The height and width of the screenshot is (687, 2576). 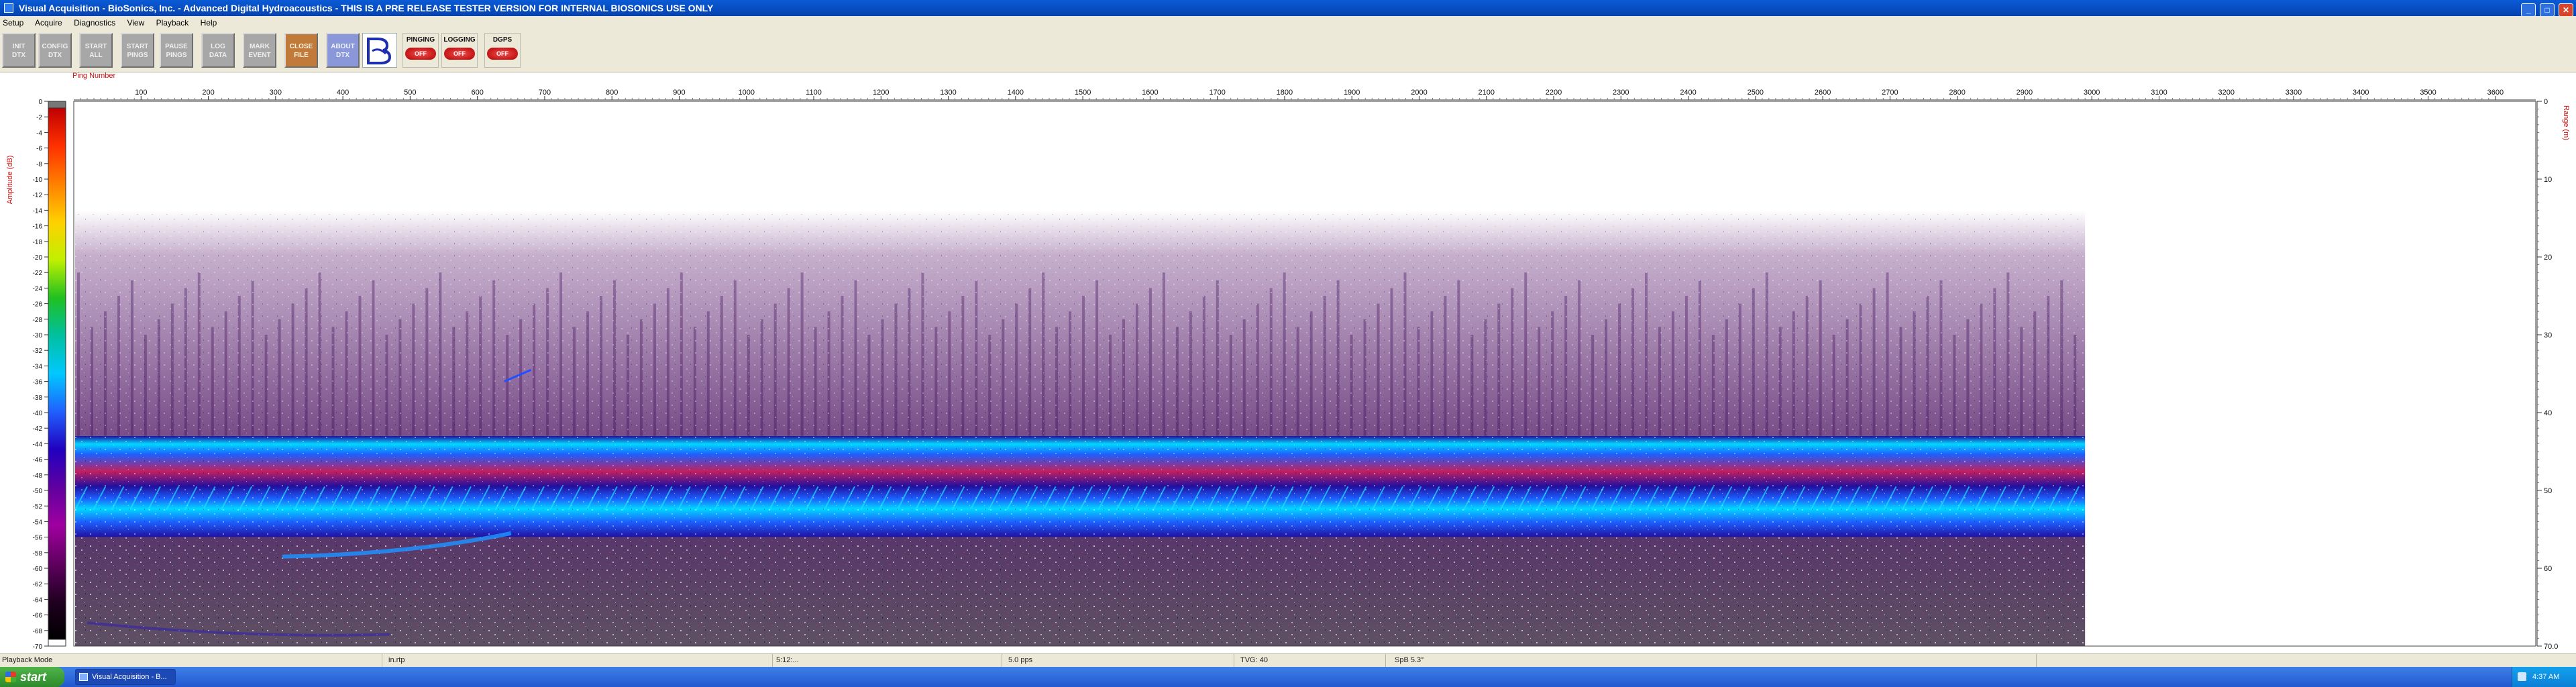 What do you see at coordinates (2547, 374) in the screenshot?
I see `range-axis: 0 10 20 30 40 50 60 70.0` at bounding box center [2547, 374].